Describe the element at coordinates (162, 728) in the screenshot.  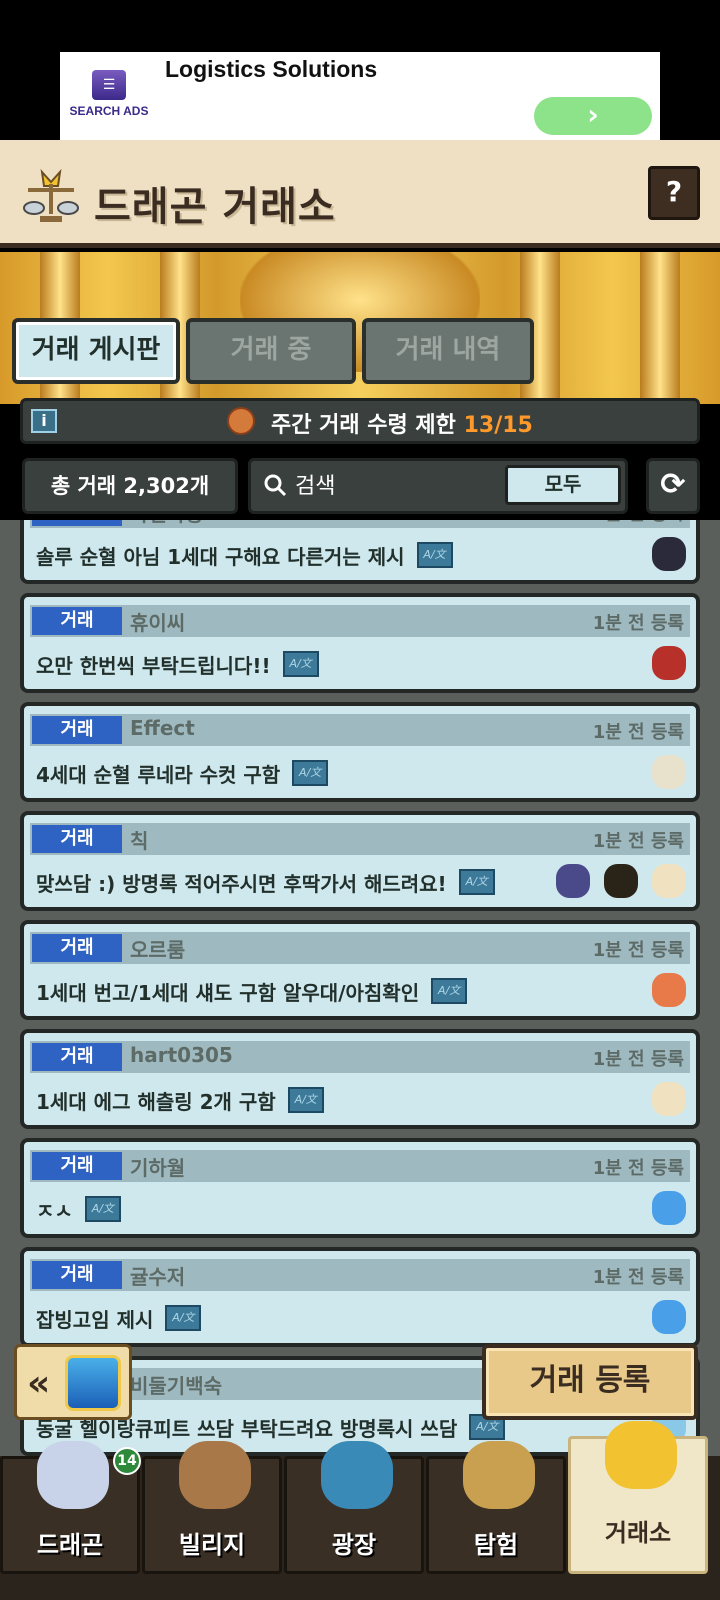
I see `author-name: Effect` at that location.